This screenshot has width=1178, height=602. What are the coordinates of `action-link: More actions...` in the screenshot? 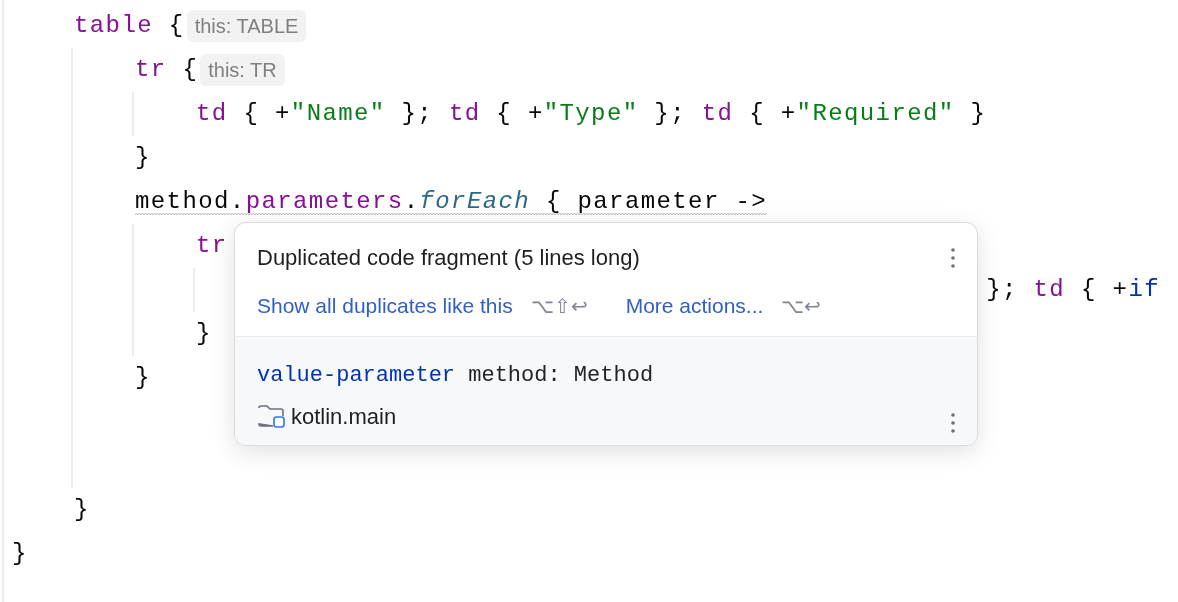 It's located at (694, 306).